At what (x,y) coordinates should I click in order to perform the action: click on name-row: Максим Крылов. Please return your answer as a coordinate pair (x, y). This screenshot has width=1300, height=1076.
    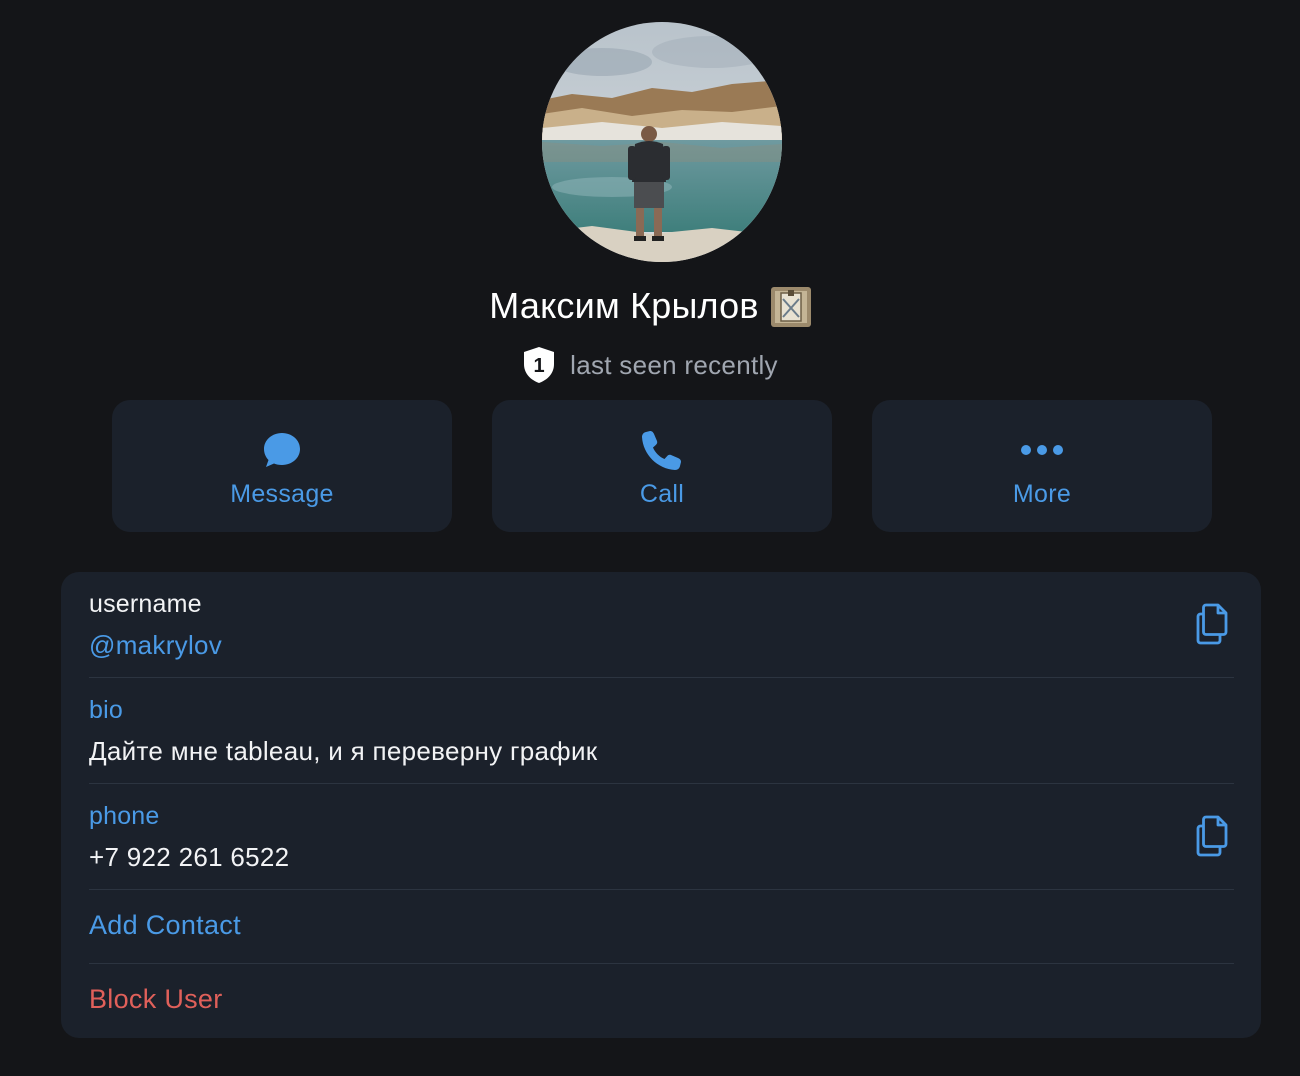
    Looking at the image, I should click on (650, 306).